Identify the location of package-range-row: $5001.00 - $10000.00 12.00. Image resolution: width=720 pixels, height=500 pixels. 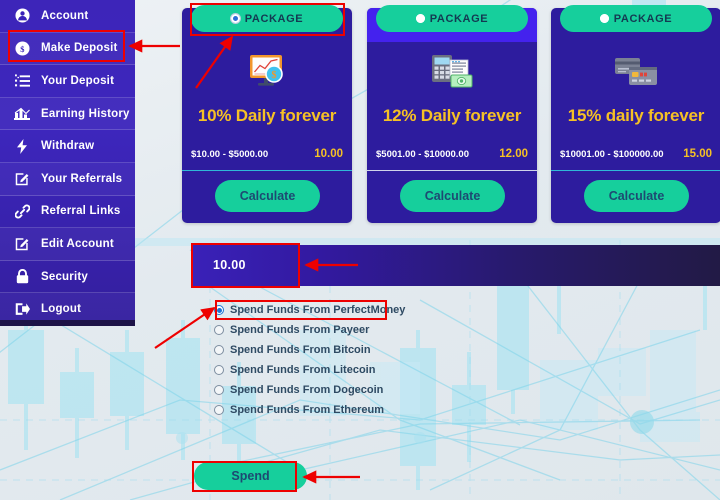
(452, 154).